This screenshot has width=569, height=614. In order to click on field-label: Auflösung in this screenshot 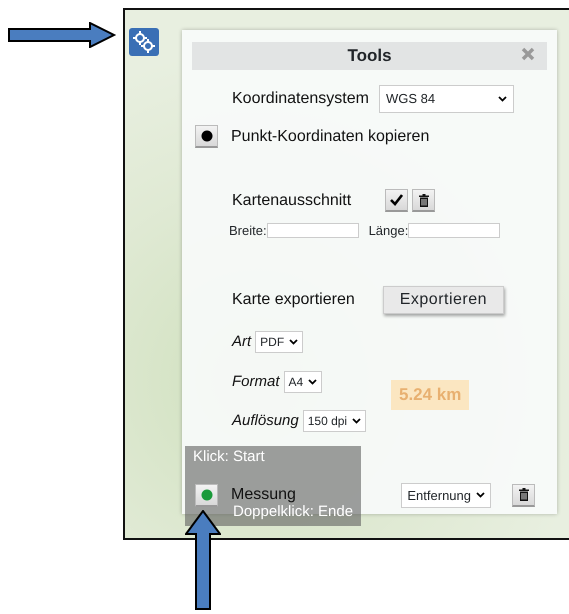, I will do `click(265, 421)`.